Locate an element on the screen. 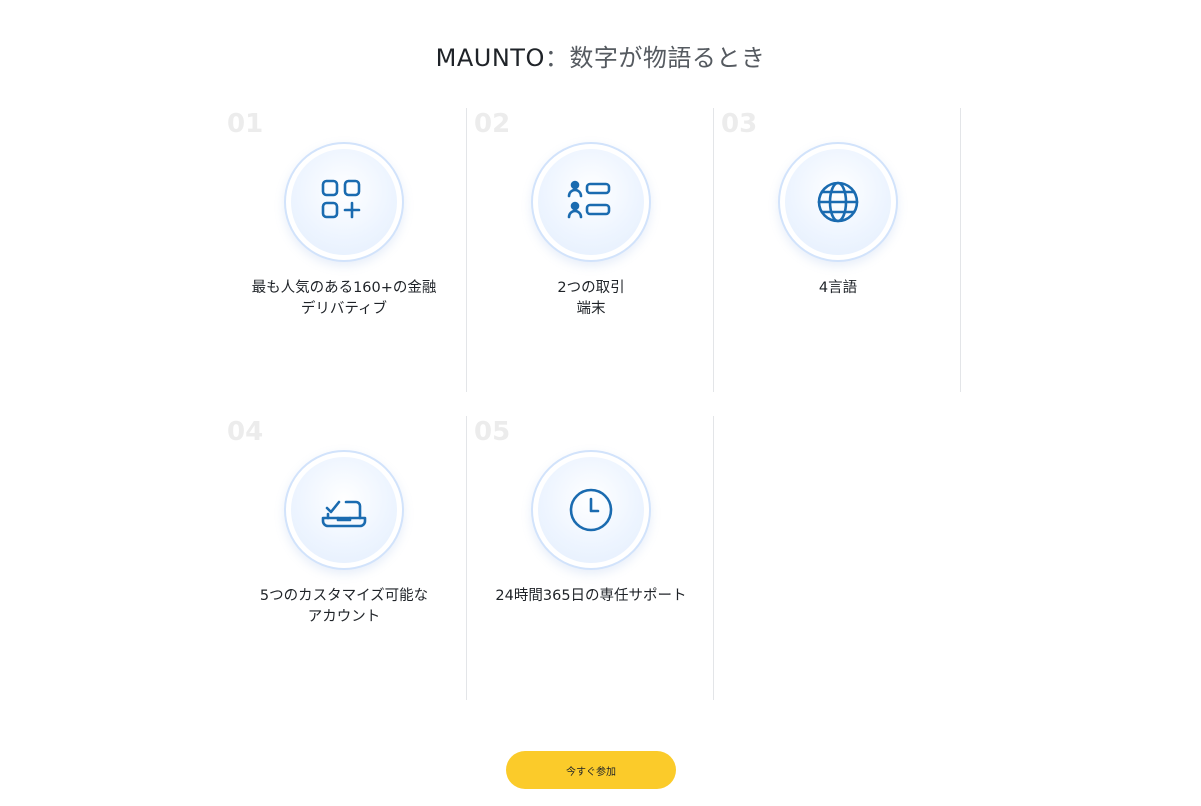  feature-label-line1: 2つの取引 is located at coordinates (591, 288).